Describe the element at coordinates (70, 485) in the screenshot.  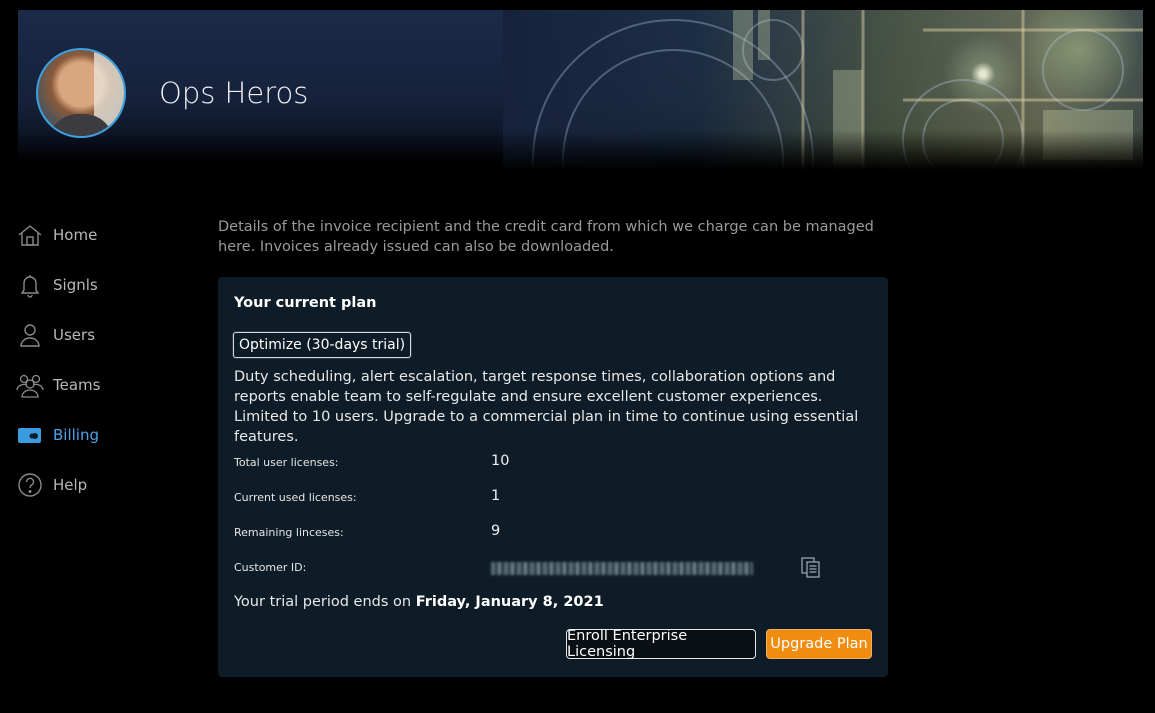
I see `sidebar-item-label: Help` at that location.